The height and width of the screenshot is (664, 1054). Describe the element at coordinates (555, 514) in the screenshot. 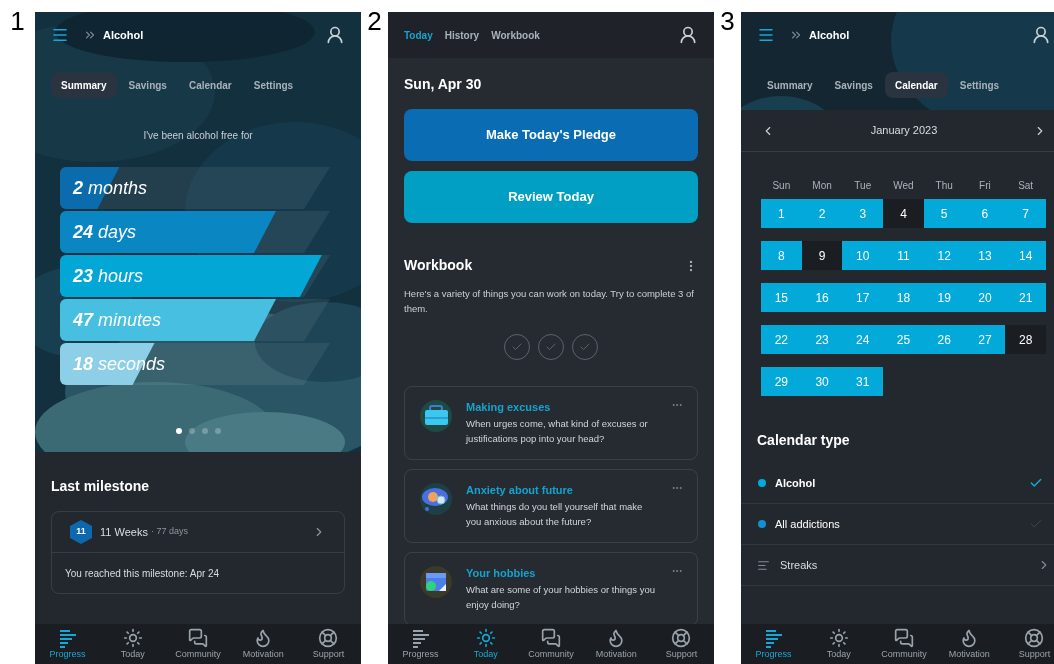

I see `card-description: What things do you tell yourself that make you anxious about the future?` at that location.